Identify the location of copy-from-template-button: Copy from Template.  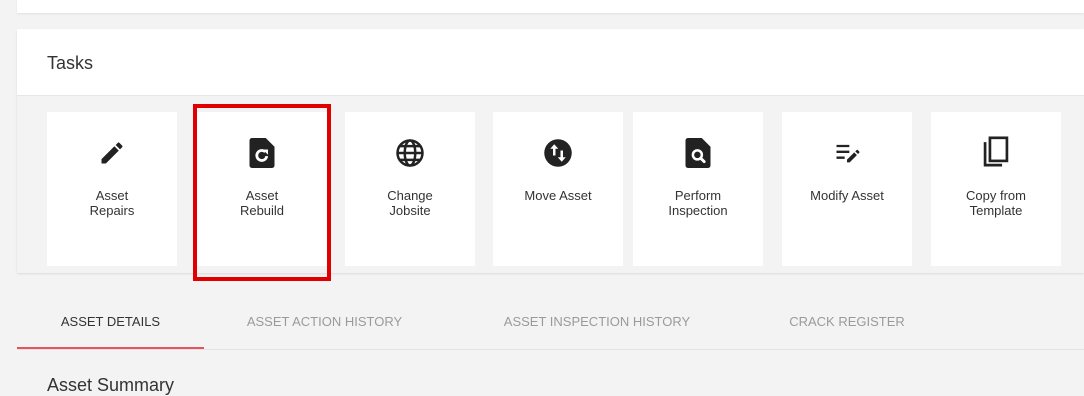
(996, 189).